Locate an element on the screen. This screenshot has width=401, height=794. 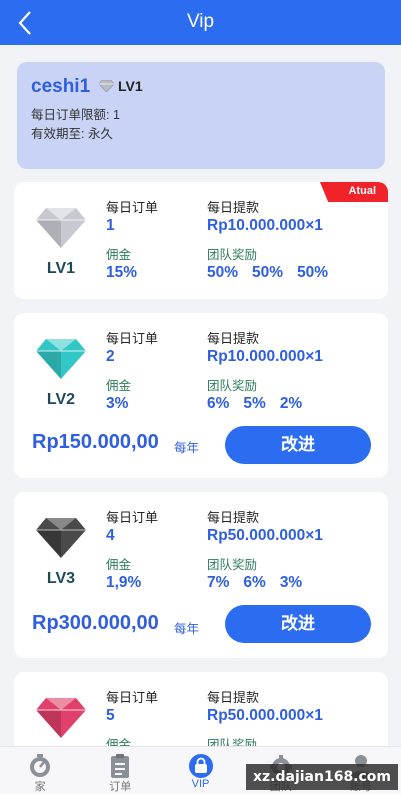
team-rewards: 7% 6% 3% is located at coordinates (254, 583).